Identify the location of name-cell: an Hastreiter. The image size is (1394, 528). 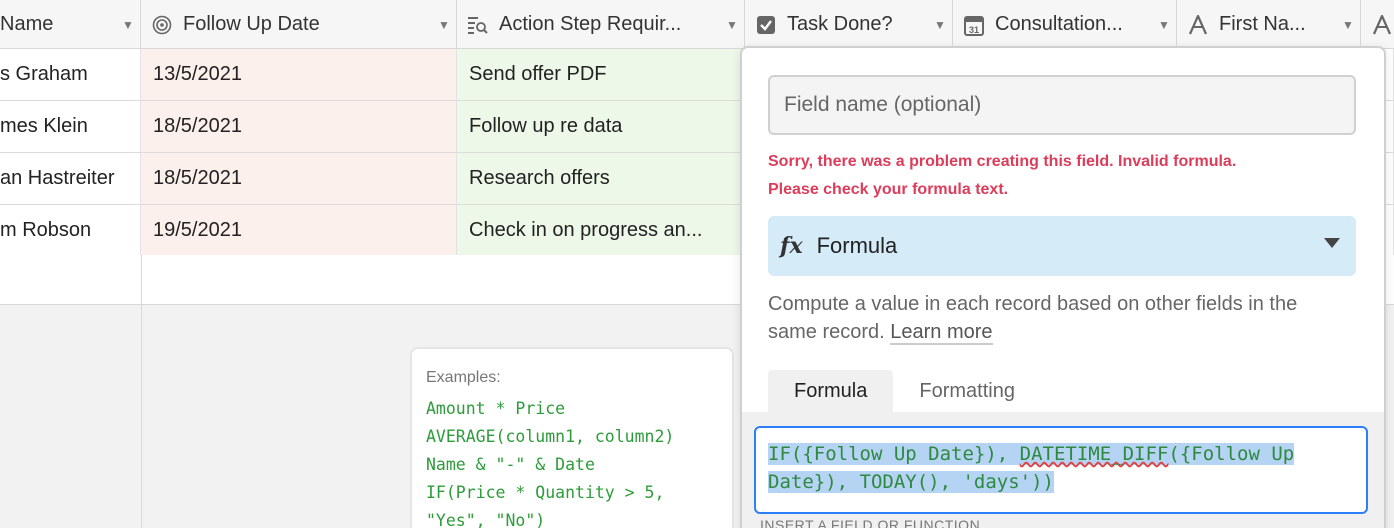
(70, 178).